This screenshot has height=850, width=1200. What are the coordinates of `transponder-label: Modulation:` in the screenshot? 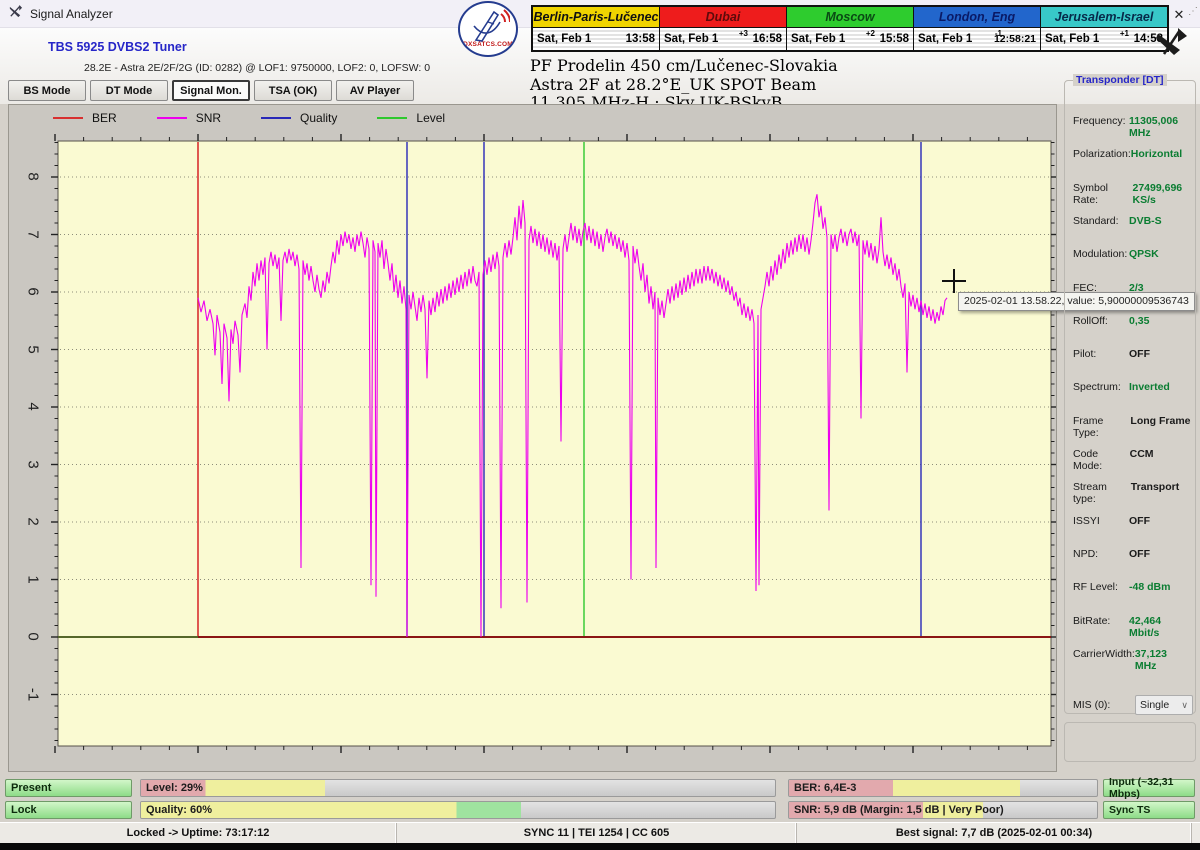 It's located at (1100, 254).